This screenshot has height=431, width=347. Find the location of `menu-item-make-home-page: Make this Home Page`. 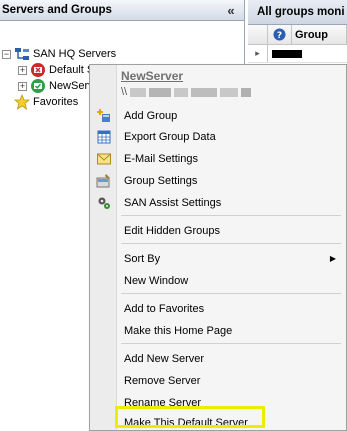

menu-item-make-home-page: Make this Home Page is located at coordinates (218, 330).